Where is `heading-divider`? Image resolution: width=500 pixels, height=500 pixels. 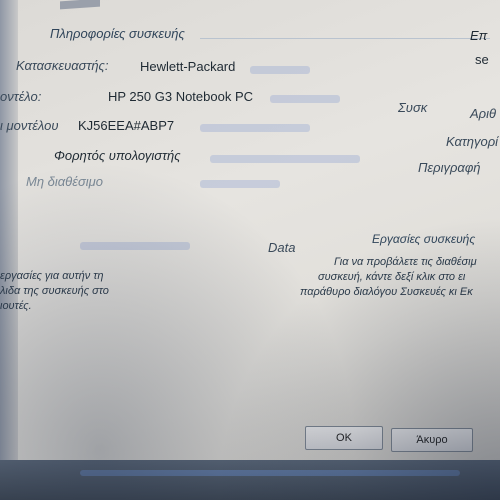 heading-divider is located at coordinates (345, 38).